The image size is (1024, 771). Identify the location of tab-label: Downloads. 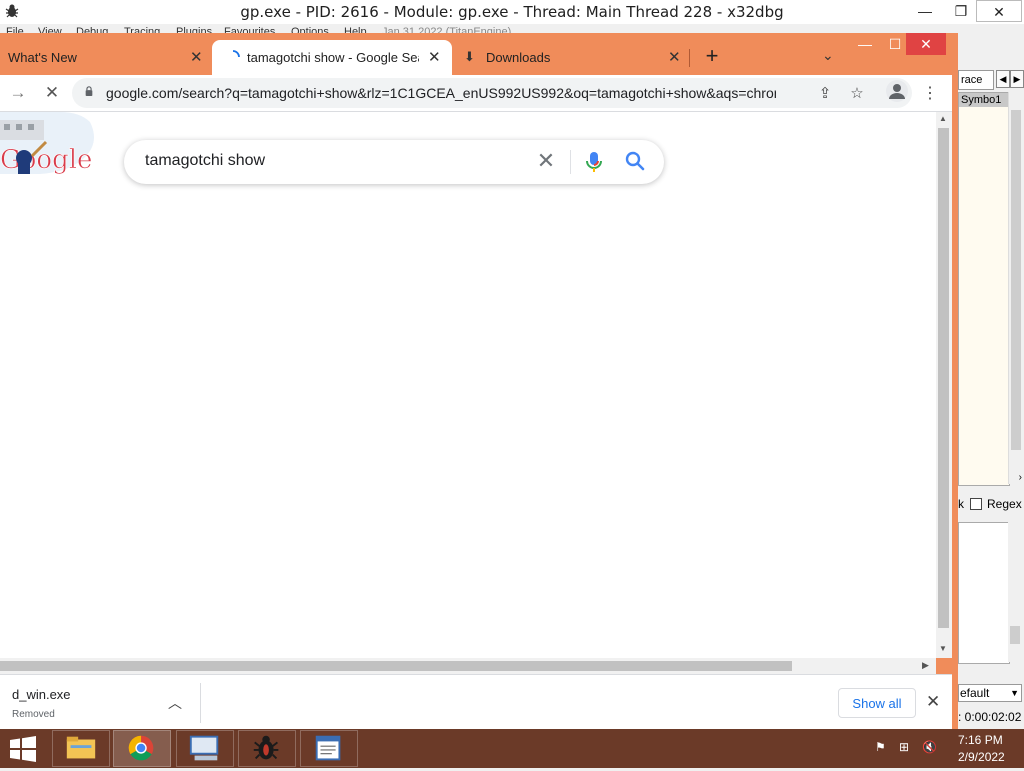
(518, 57).